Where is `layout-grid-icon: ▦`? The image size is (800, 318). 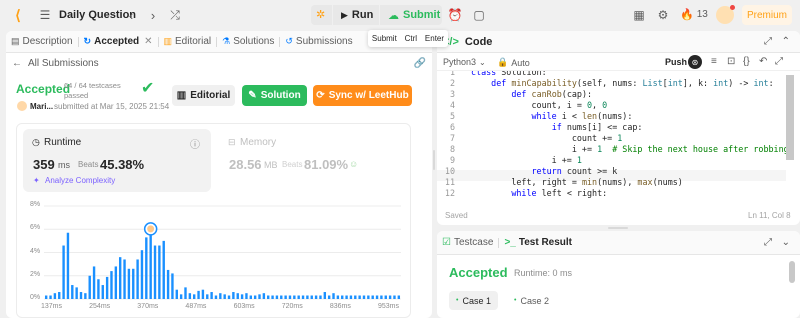
layout-grid-icon: ▦ is located at coordinates (639, 15).